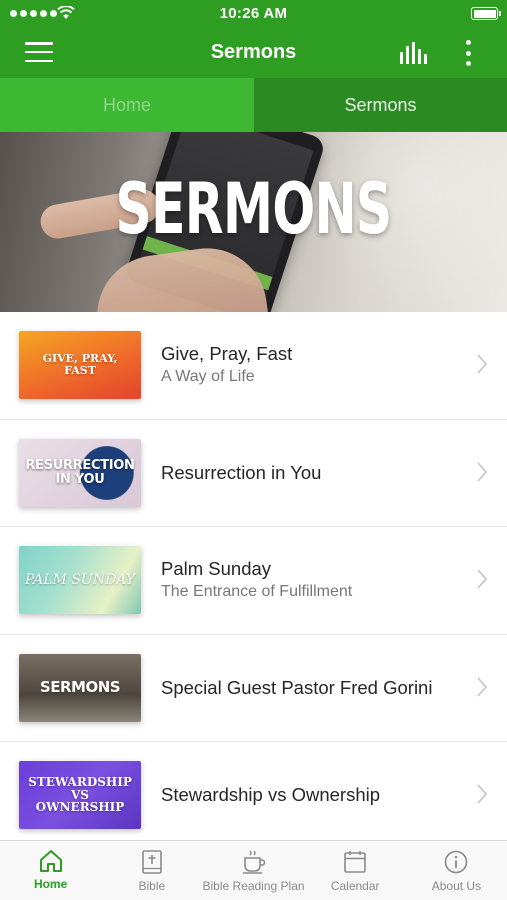 The height and width of the screenshot is (900, 507). I want to click on thumbnail-text: STEWARDSHIP VS OWNERSHIP, so click(80, 795).